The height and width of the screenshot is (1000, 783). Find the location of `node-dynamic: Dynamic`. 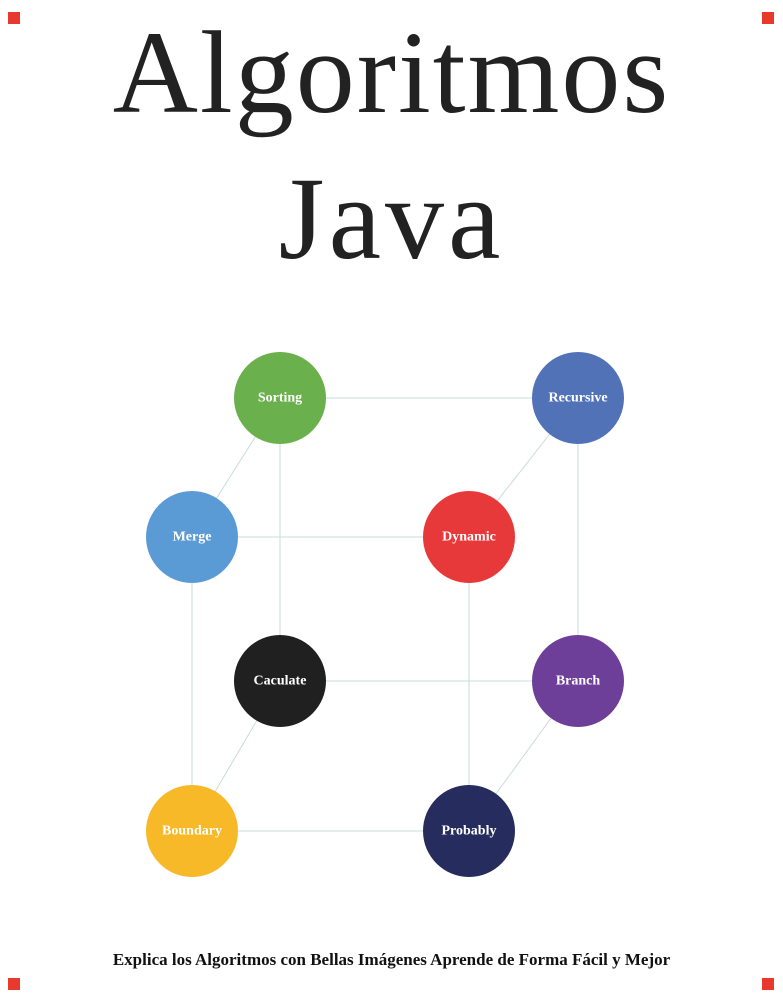

node-dynamic: Dynamic is located at coordinates (469, 537).